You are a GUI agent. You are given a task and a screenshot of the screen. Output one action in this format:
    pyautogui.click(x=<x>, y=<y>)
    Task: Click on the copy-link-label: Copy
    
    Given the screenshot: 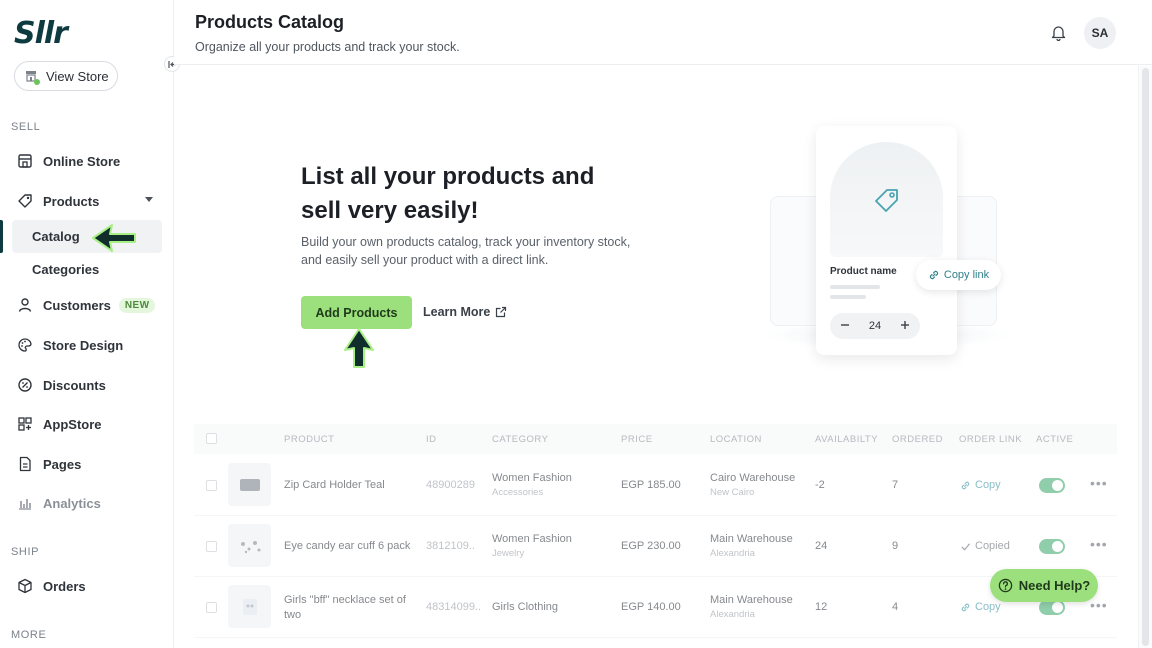 What is the action you would take?
    pyautogui.click(x=988, y=607)
    